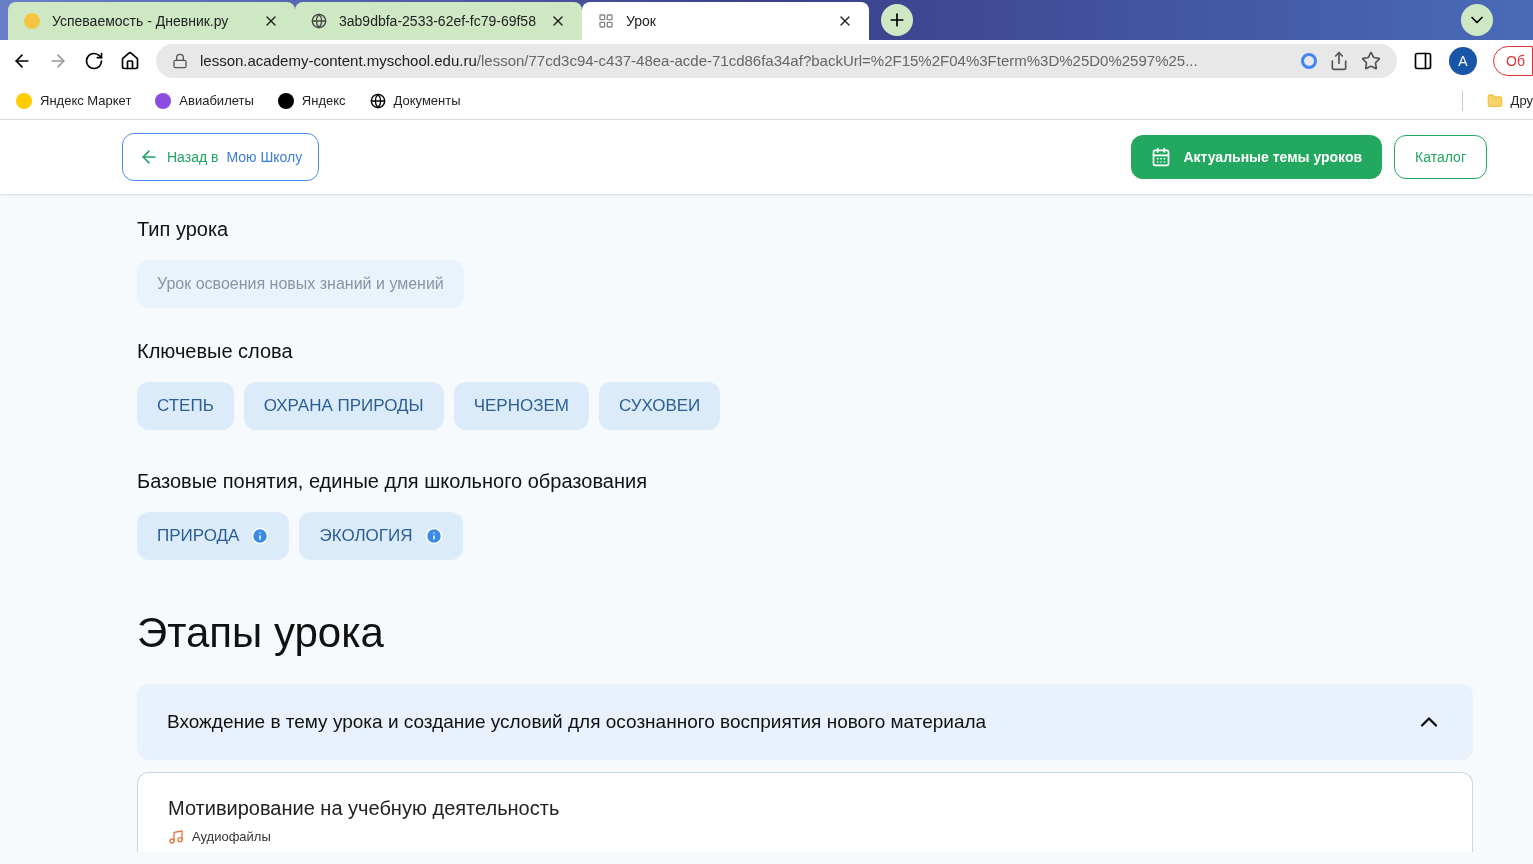  Describe the element at coordinates (343, 406) in the screenshot. I see `keyword-chip: ОХРАНА ПРИРОДЫ` at that location.